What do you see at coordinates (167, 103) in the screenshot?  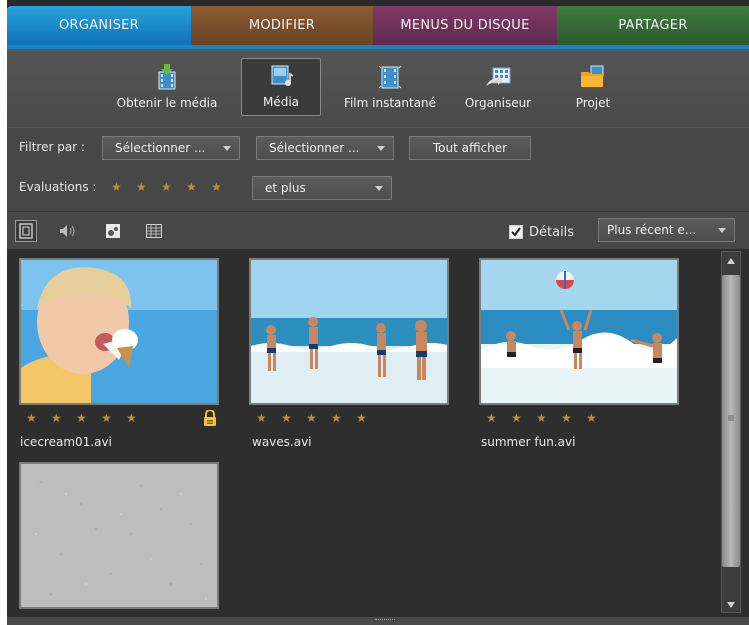 I see `get-media-label: Obtenir le média` at bounding box center [167, 103].